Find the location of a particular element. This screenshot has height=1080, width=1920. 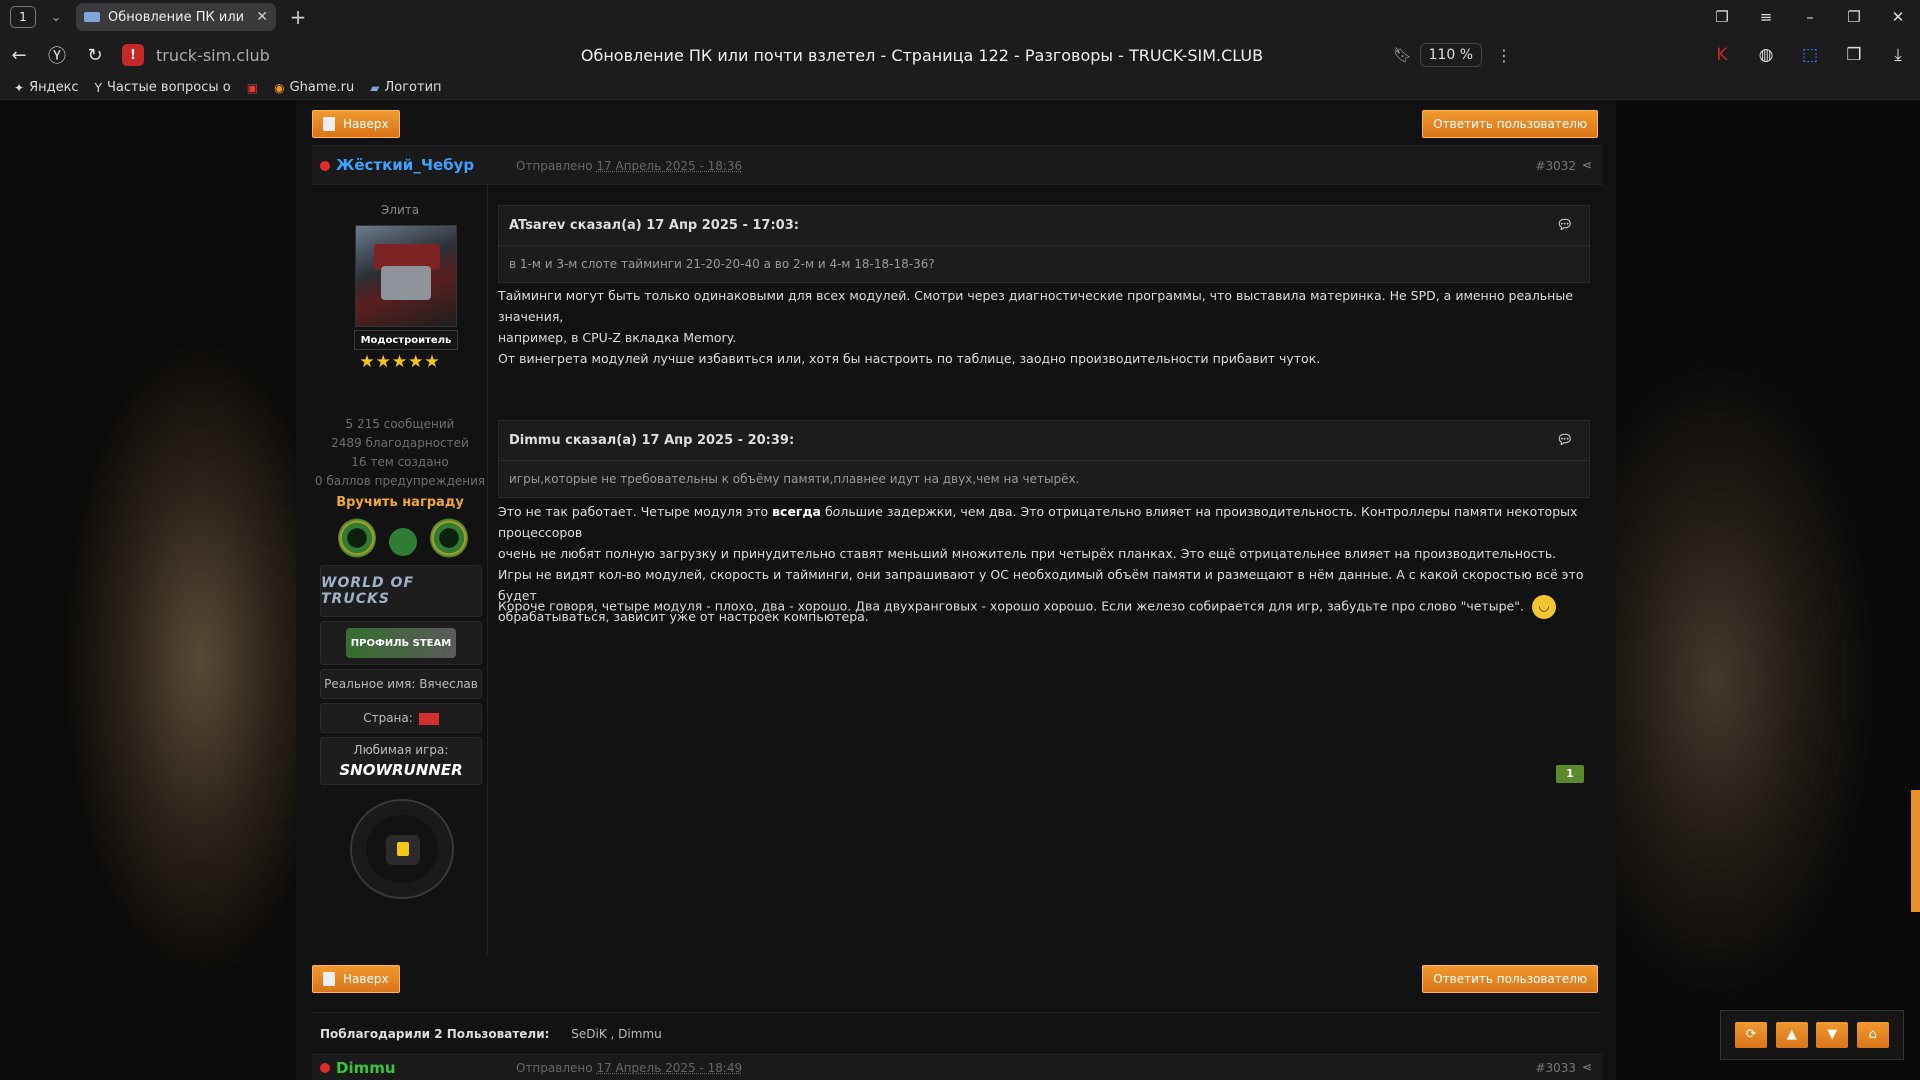

bookmark-ghame: ◉ Ghame.ru is located at coordinates (314, 87).